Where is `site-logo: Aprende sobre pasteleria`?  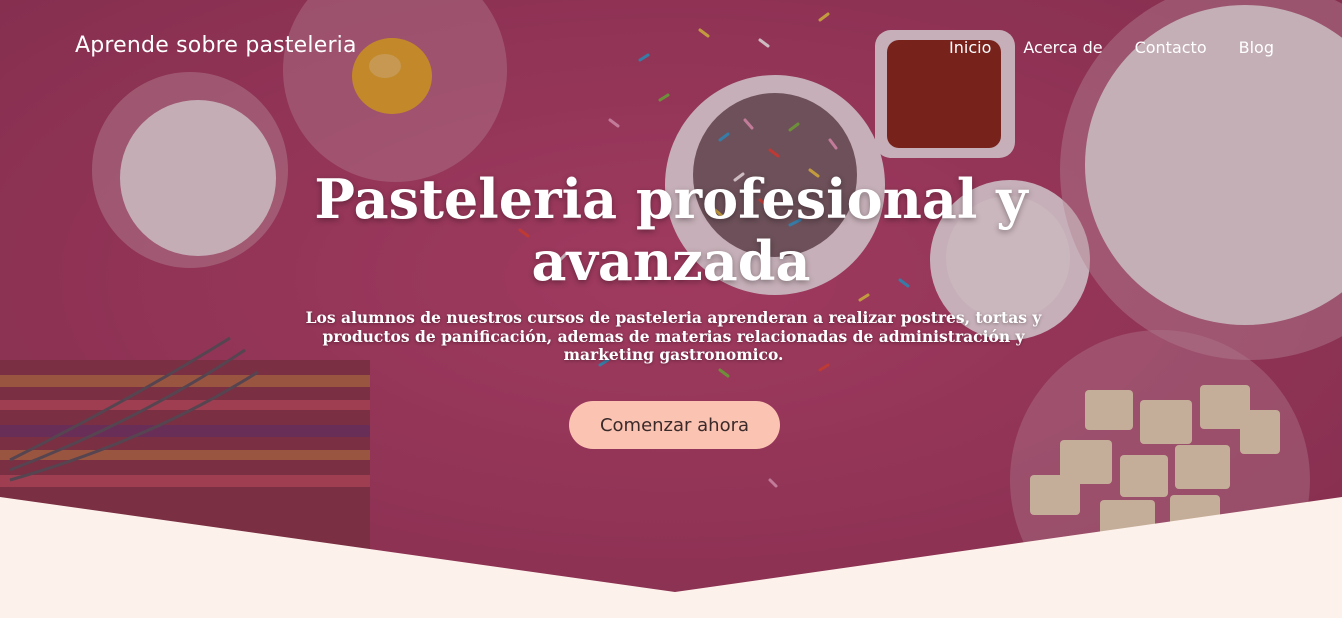
site-logo: Aprende sobre pasteleria is located at coordinates (216, 45).